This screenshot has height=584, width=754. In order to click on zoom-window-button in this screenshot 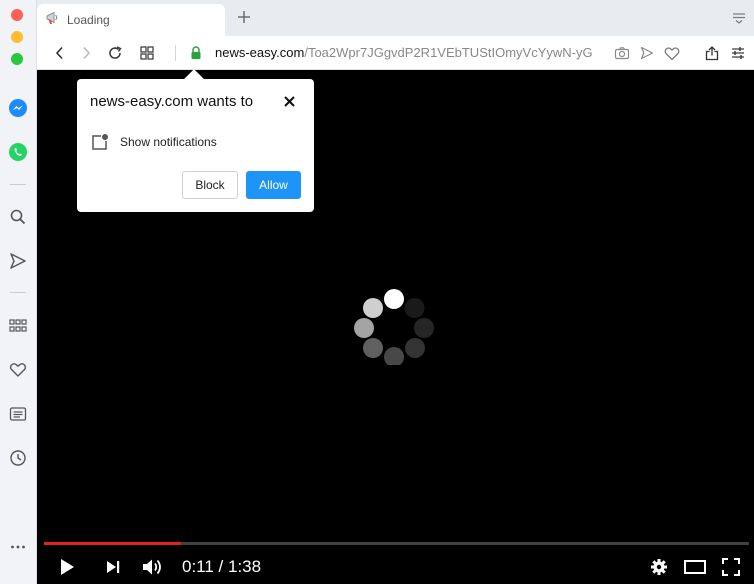, I will do `click(17, 59)`.